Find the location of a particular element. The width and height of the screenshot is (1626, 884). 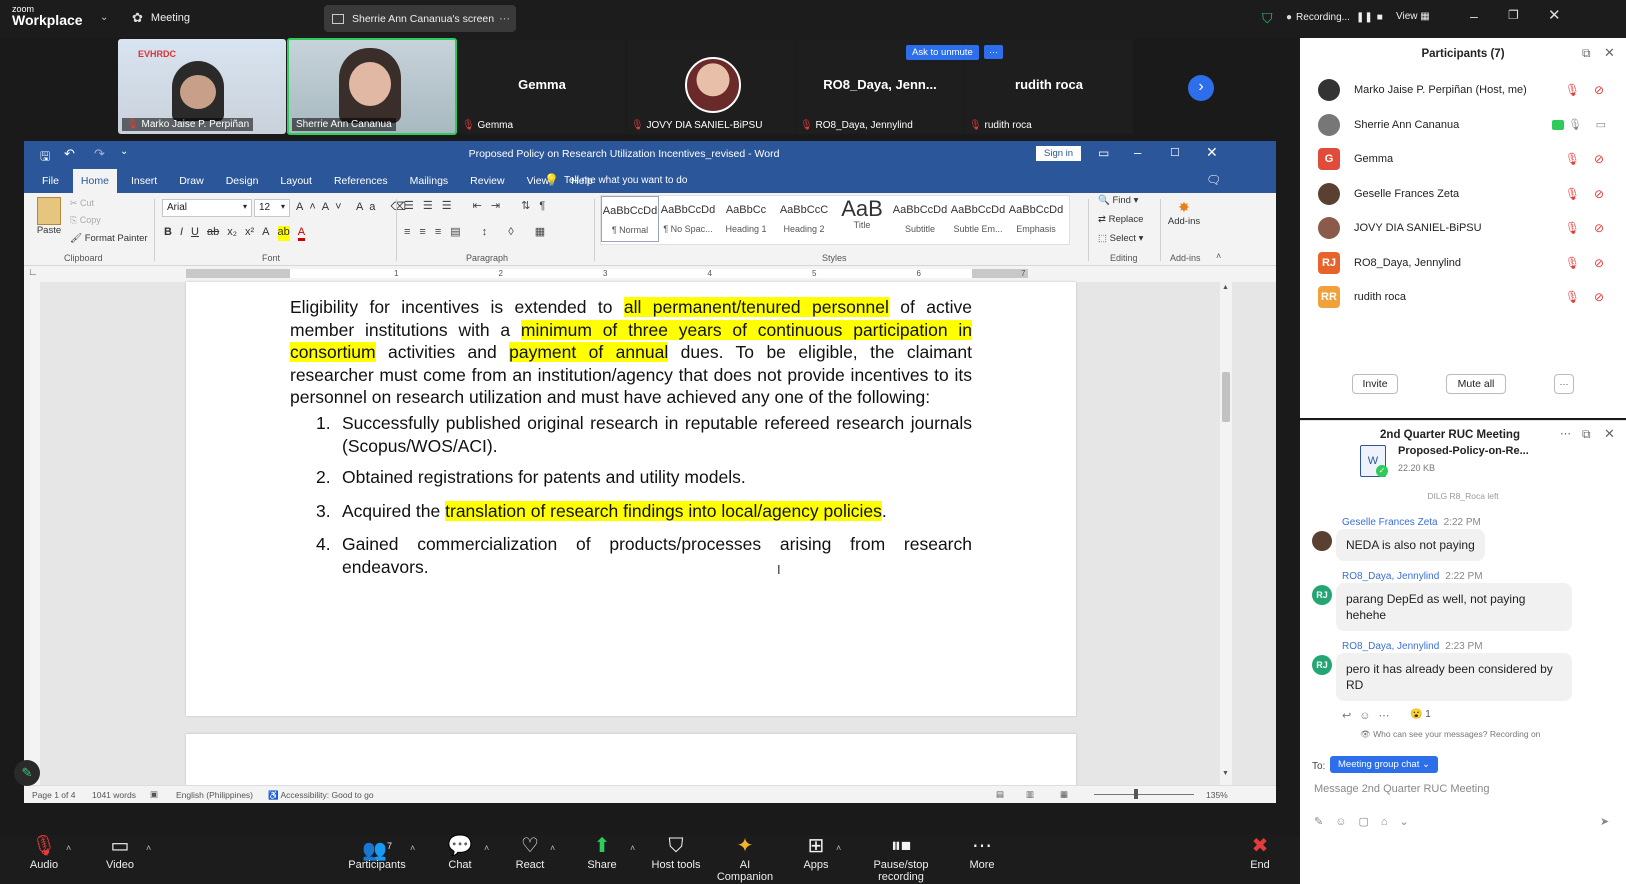

screen-share-indicator: Sherrie Ann Cananua's screen ⋯ is located at coordinates (420, 18).